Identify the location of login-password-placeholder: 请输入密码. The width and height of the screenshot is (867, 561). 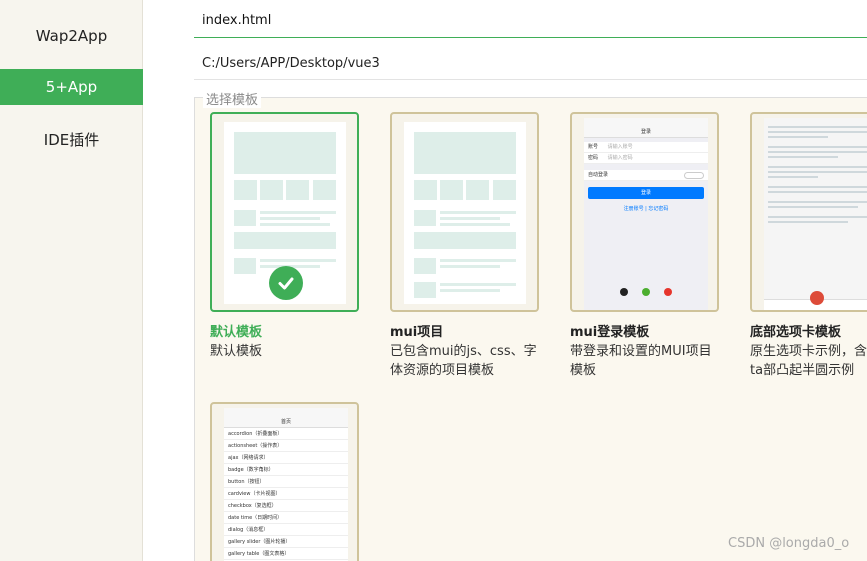
(620, 158).